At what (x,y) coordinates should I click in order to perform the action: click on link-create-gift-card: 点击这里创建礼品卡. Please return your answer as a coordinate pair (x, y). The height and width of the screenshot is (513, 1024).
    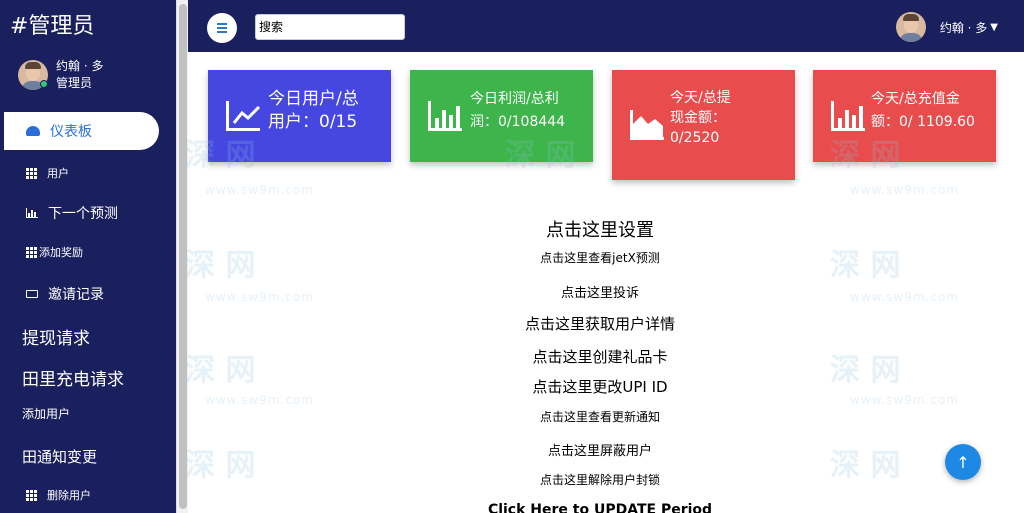
    Looking at the image, I should click on (600, 356).